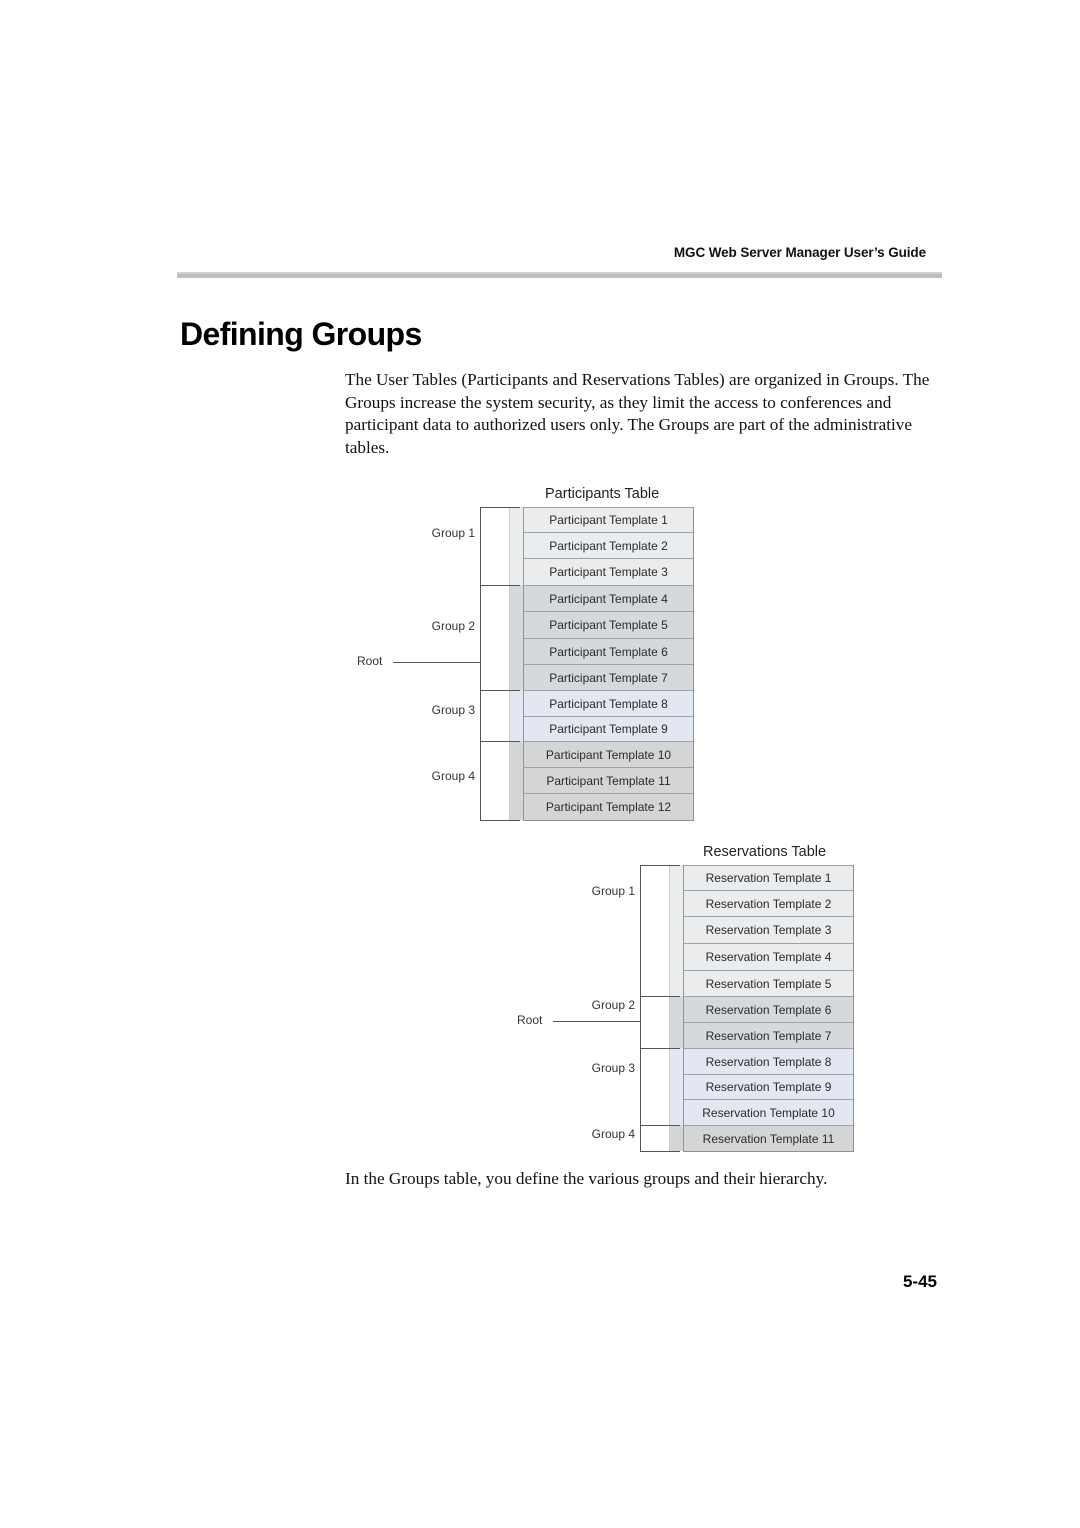 This screenshot has width=1080, height=1528. What do you see at coordinates (608, 677) in the screenshot?
I see `template-row: Participant Template 7` at bounding box center [608, 677].